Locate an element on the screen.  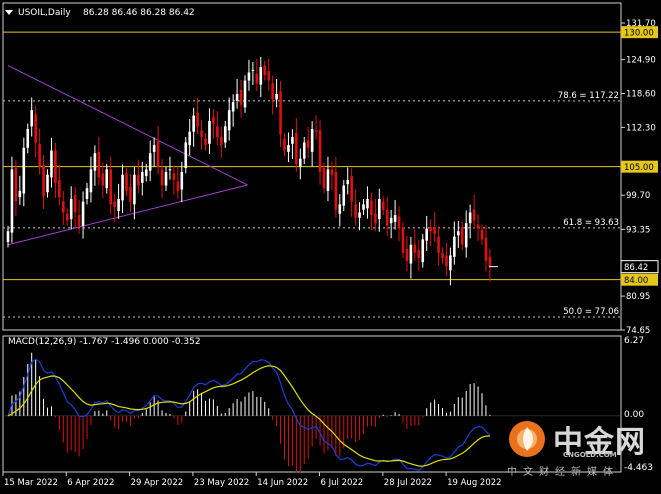
ohlc-label: 86.28 86.46 86.28 86.42 is located at coordinates (139, 13).